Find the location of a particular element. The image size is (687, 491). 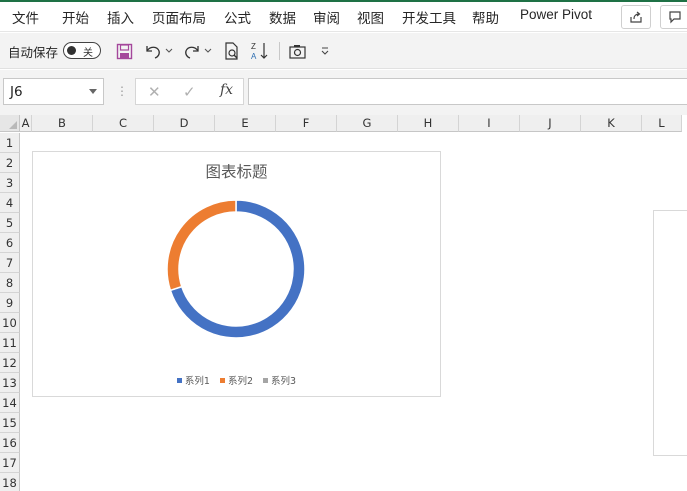

column-header-i: I is located at coordinates (489, 123).